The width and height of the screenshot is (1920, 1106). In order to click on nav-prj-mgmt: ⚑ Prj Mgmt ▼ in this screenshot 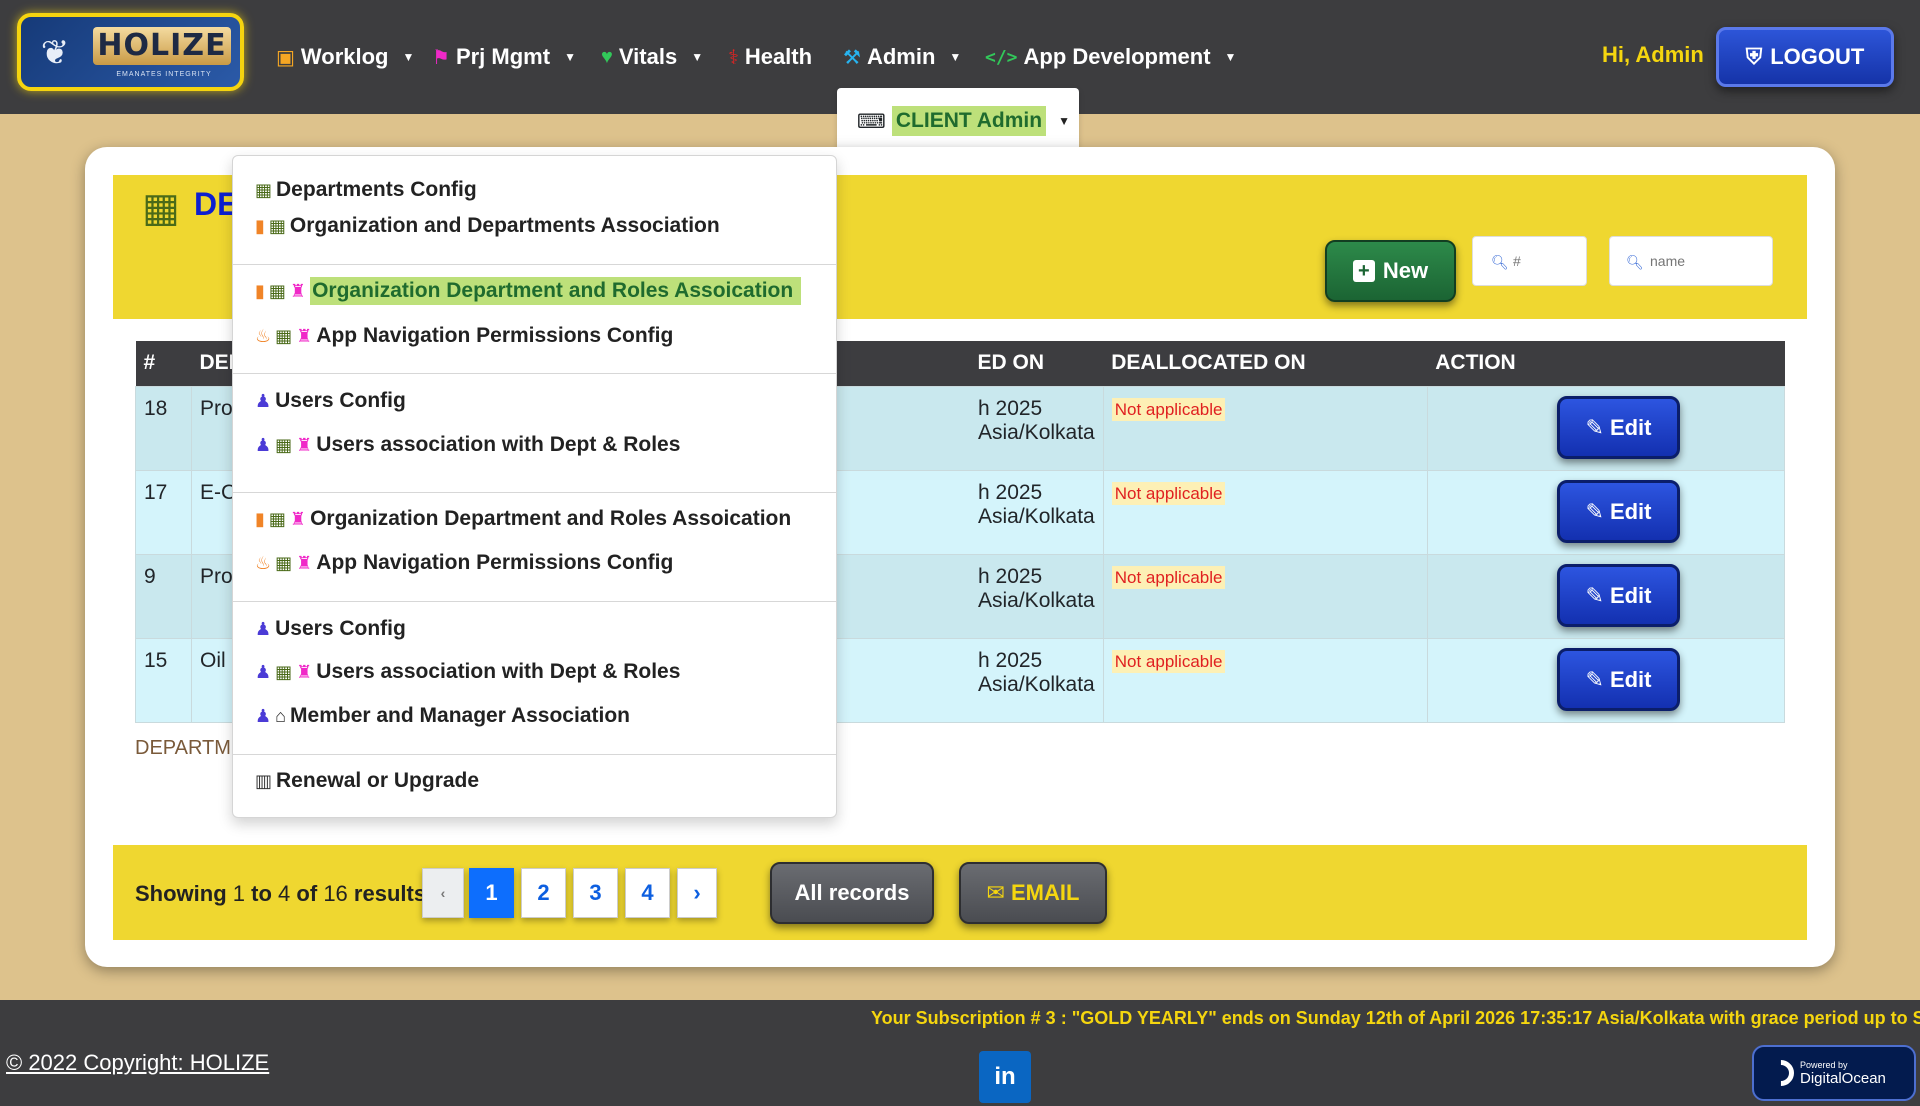, I will do `click(504, 57)`.